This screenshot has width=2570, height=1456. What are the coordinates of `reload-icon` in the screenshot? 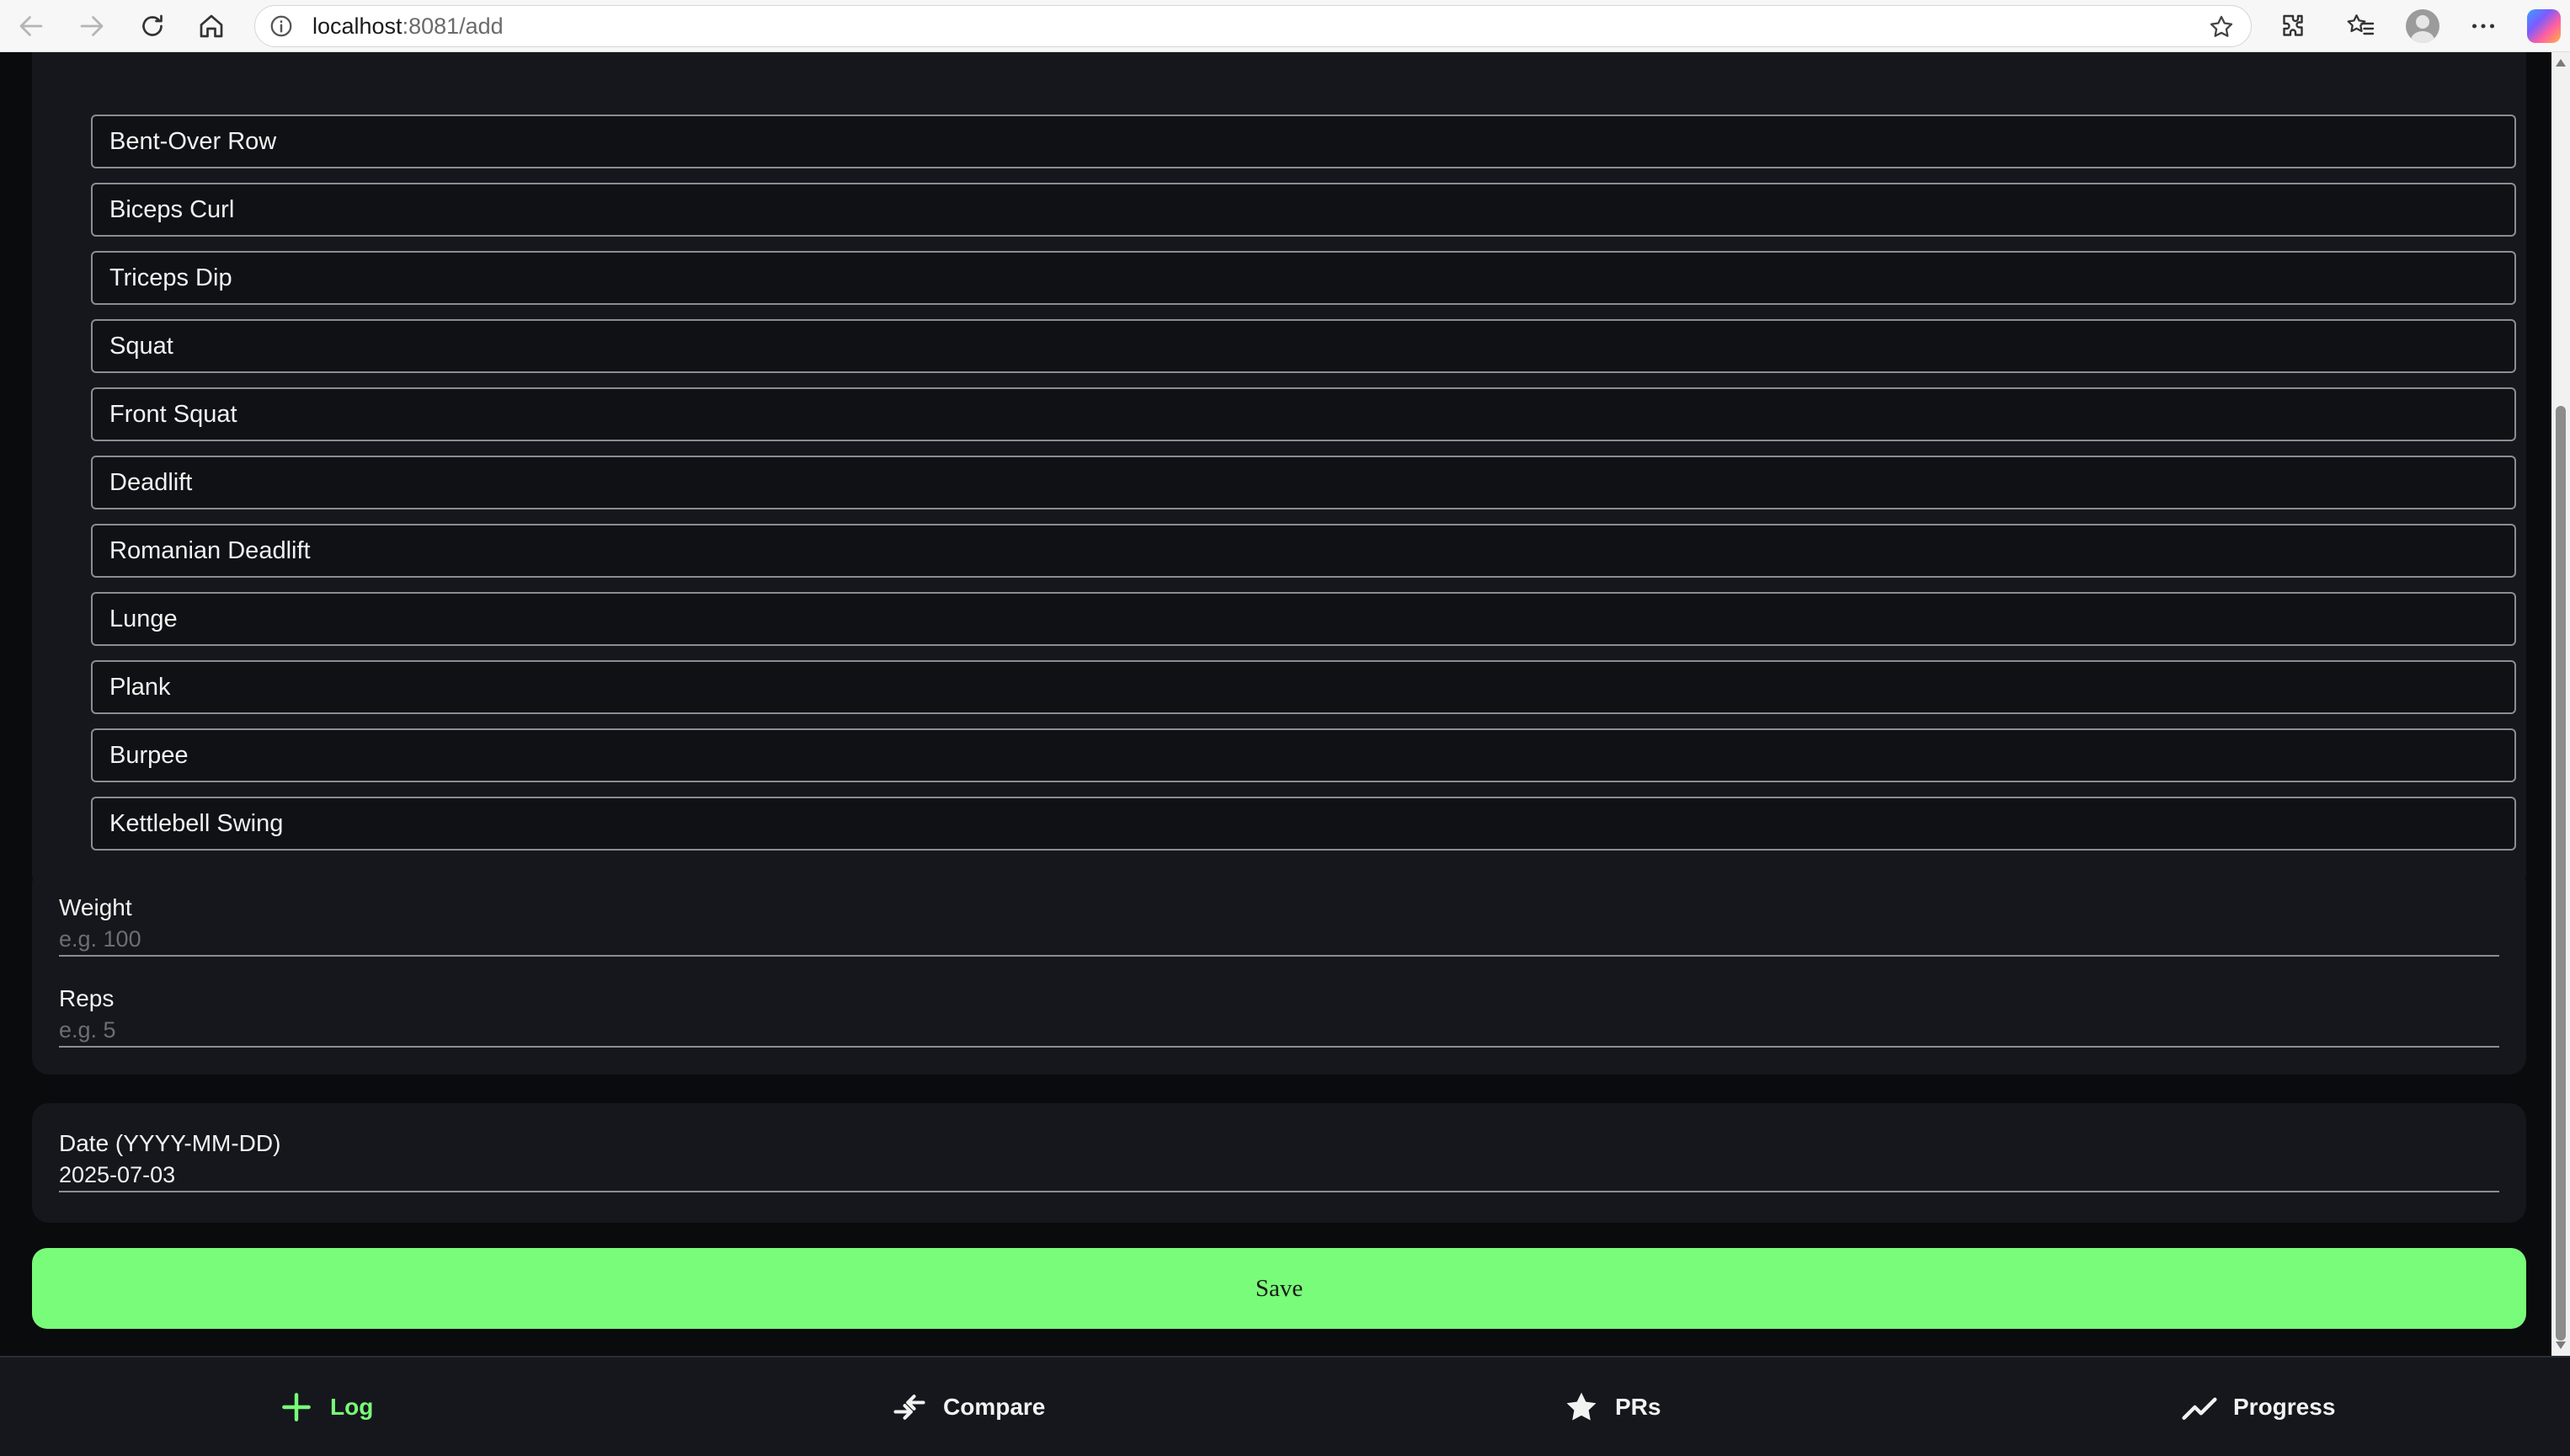 It's located at (152, 25).